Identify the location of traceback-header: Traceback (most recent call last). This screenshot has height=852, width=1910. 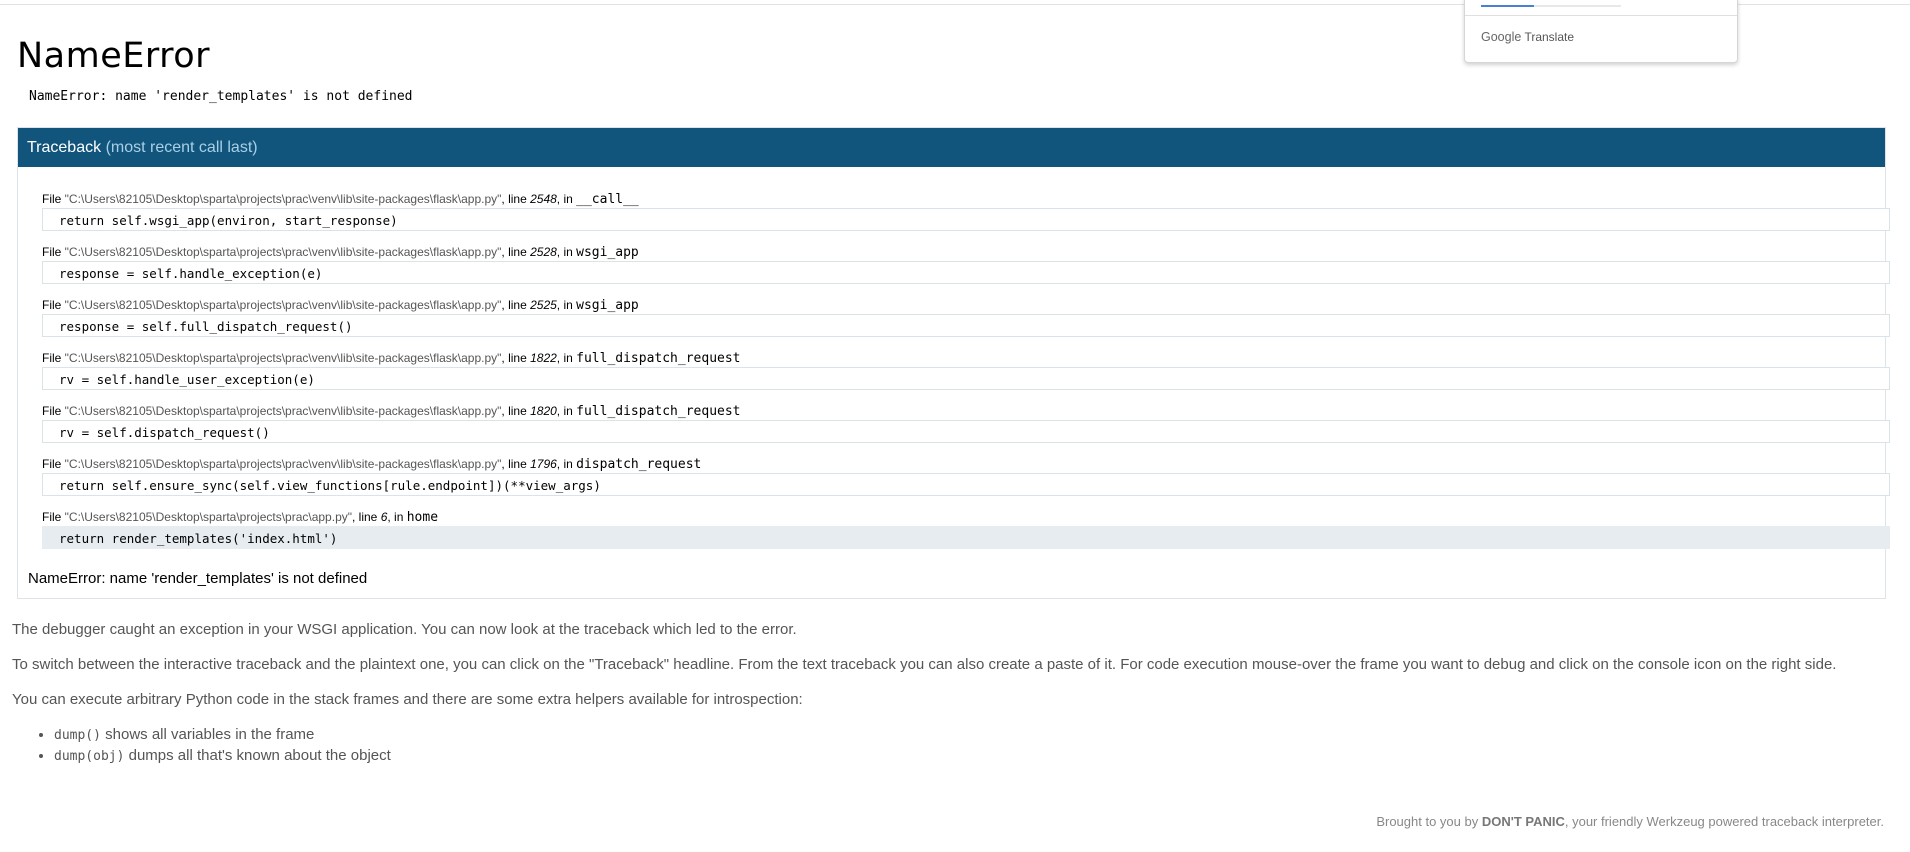
(951, 147).